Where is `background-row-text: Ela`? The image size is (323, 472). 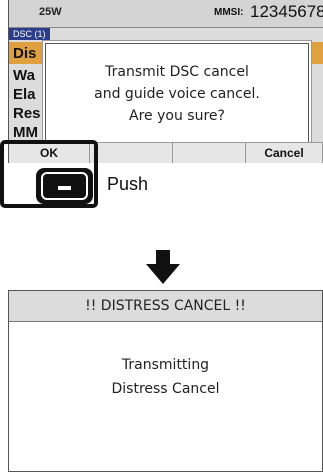
background-row-text: Ela is located at coordinates (24, 94).